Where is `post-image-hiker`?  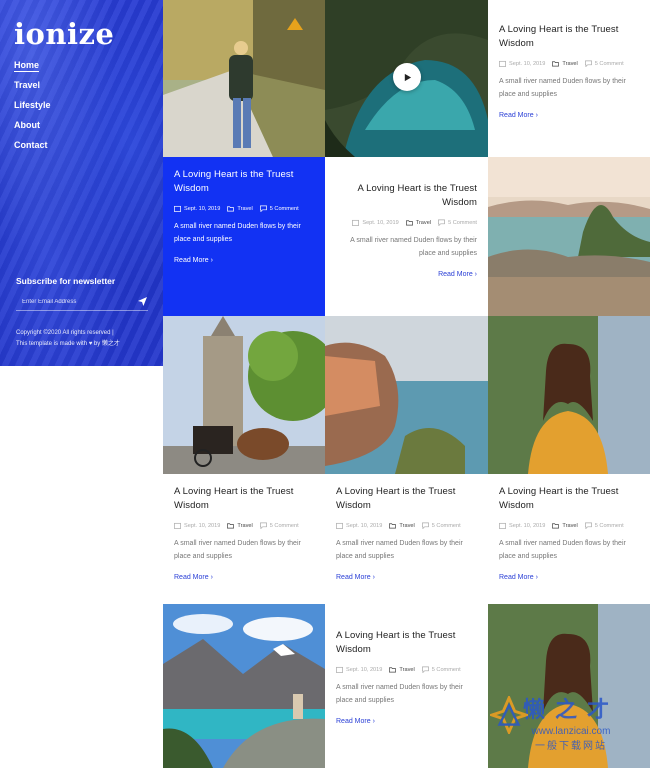
post-image-hiker is located at coordinates (244, 78).